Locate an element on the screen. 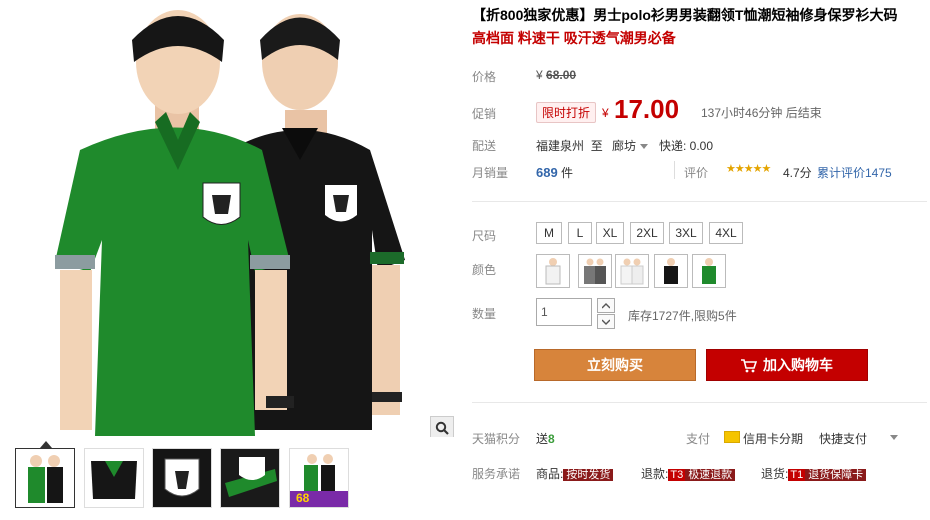 The height and width of the screenshot is (520, 930). price-label: 价格 is located at coordinates (484, 77).